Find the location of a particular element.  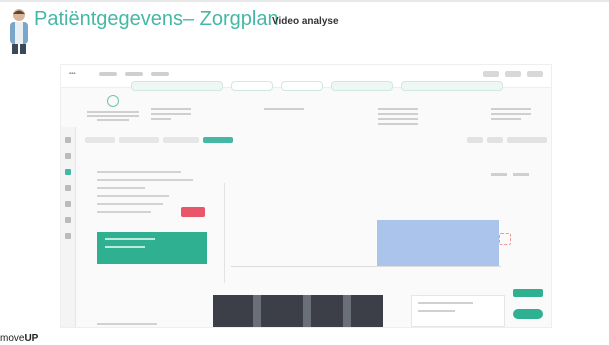

patient-icon is located at coordinates (113, 101).